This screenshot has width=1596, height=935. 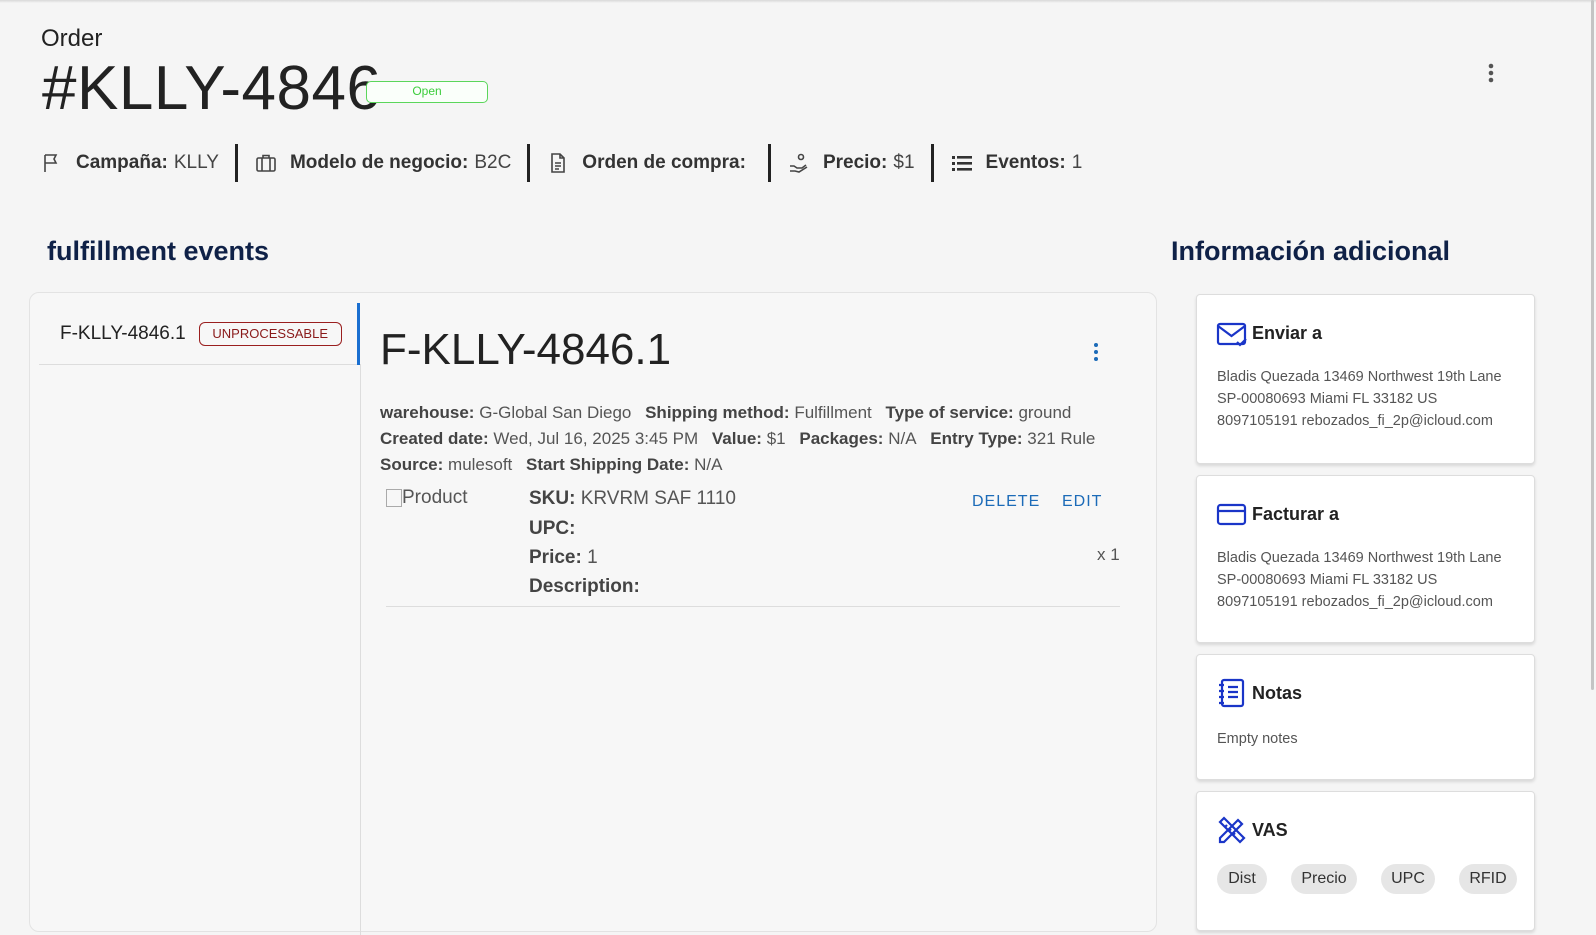 What do you see at coordinates (1232, 830) in the screenshot?
I see `pencil-ruler-icon` at bounding box center [1232, 830].